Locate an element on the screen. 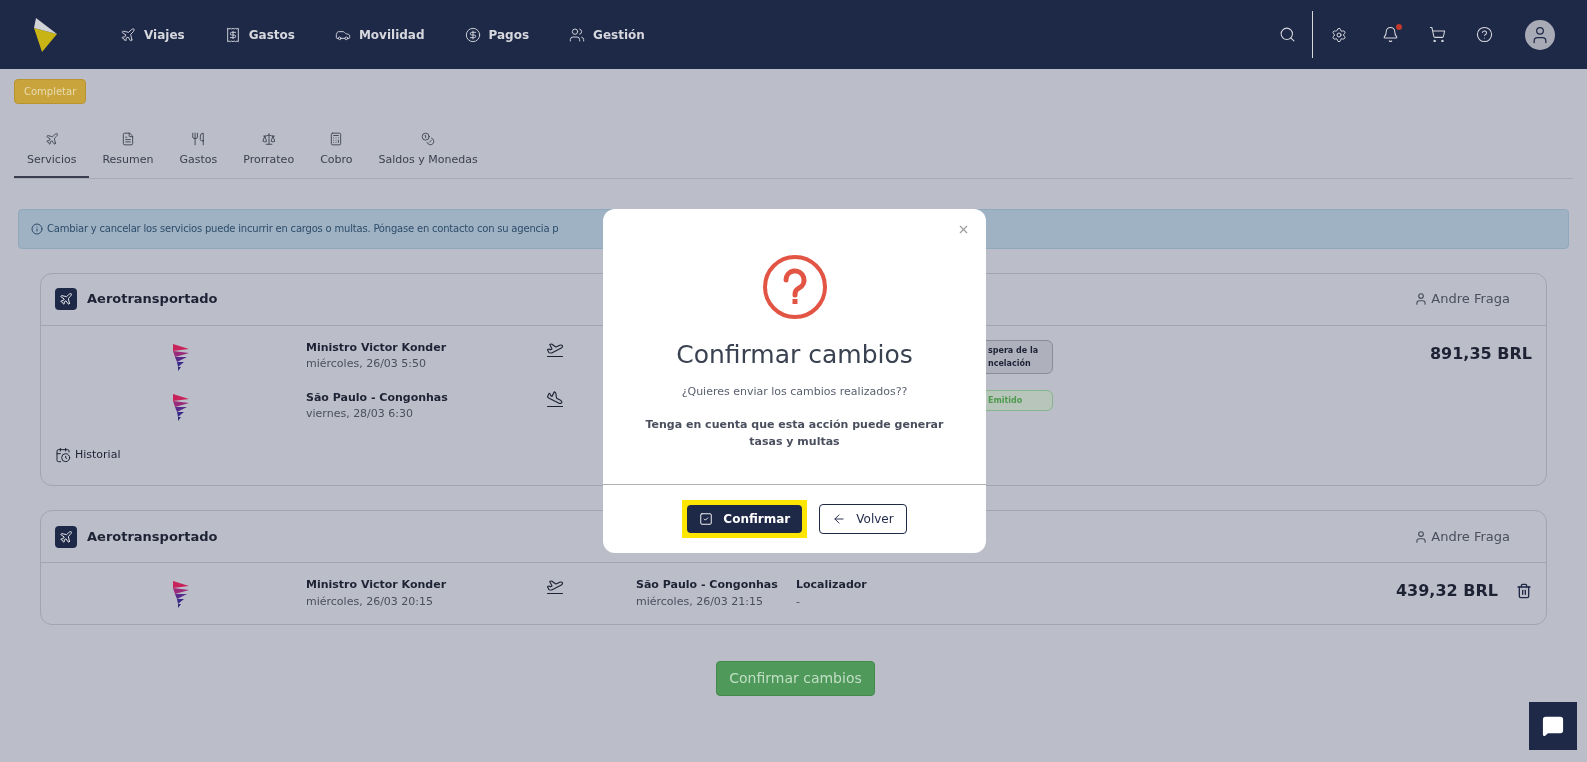 The height and width of the screenshot is (762, 1587). document-icon is located at coordinates (127, 139).